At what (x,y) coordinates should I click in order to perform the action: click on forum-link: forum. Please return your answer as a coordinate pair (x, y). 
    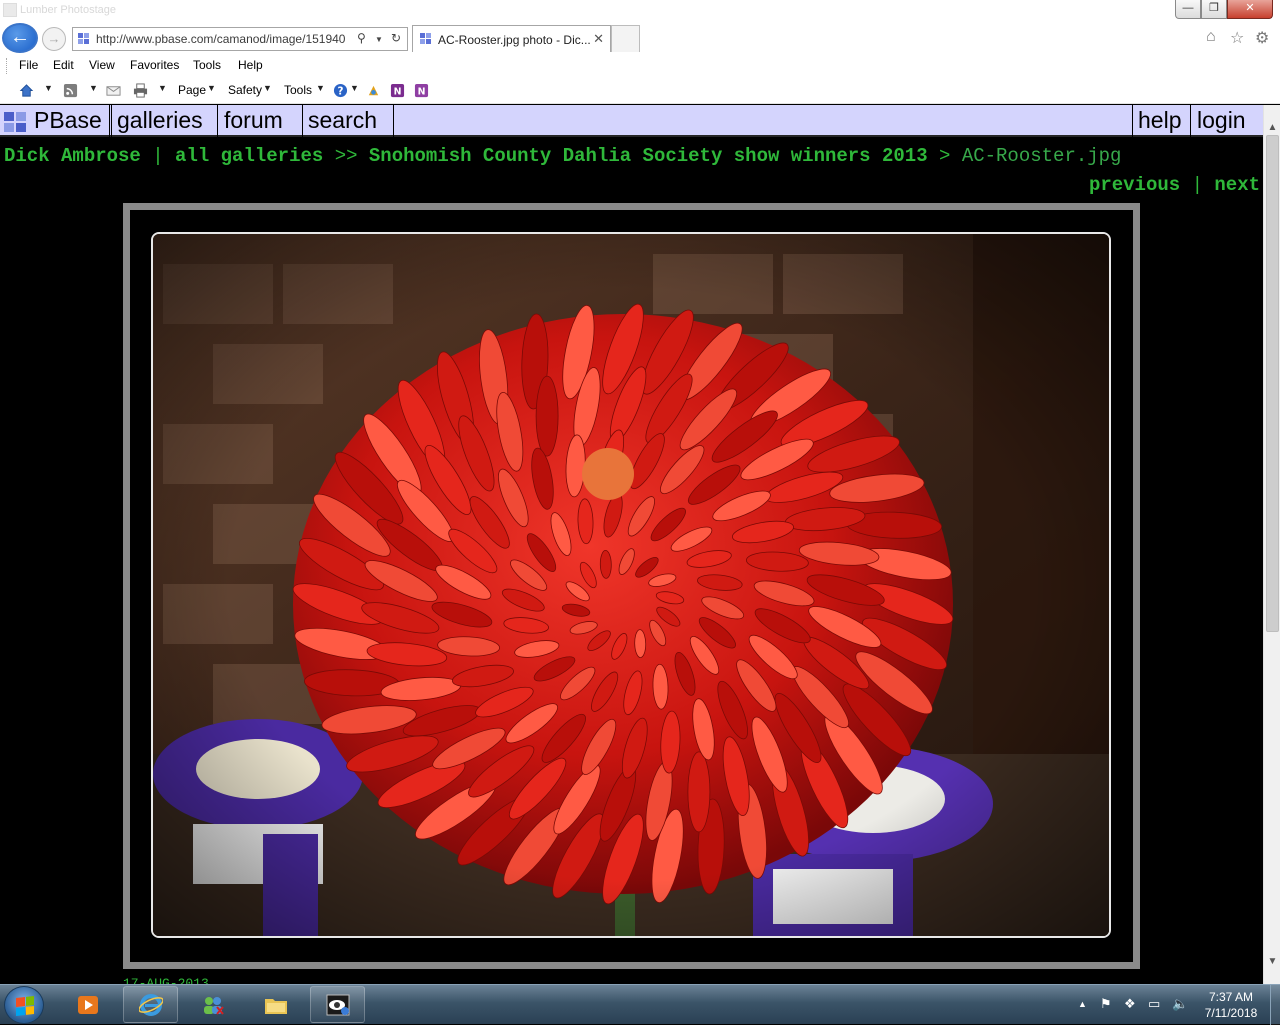
    Looking at the image, I should click on (261, 121).